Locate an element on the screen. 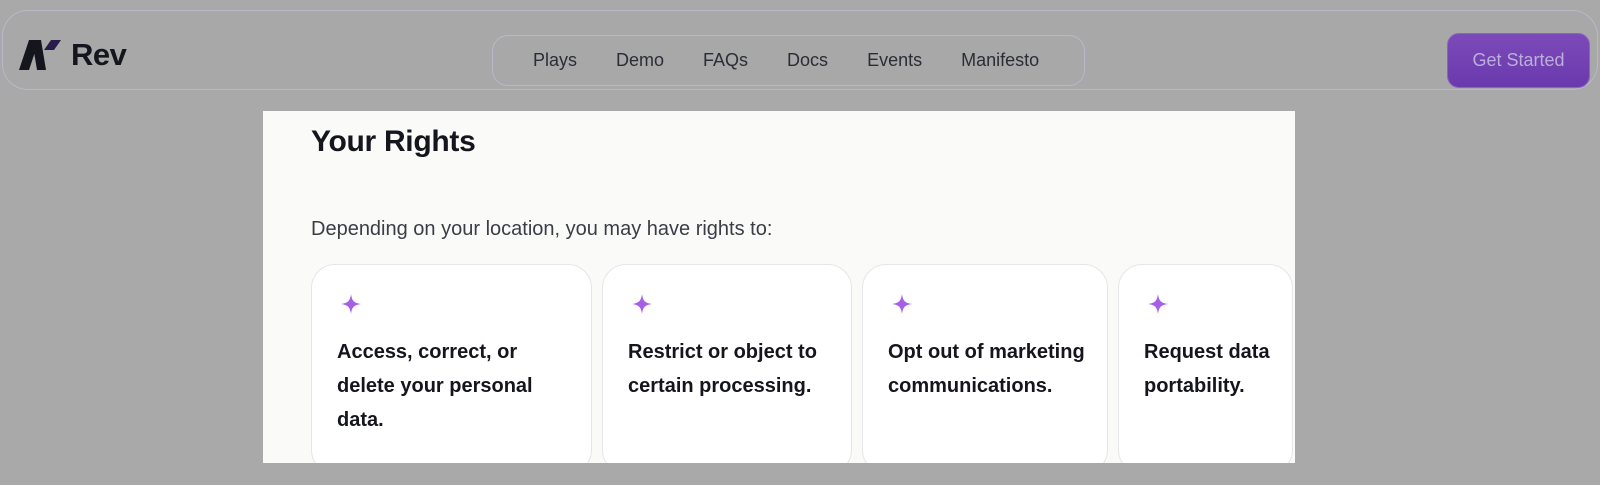  nav-item-manifesto: Manifesto is located at coordinates (1000, 60).